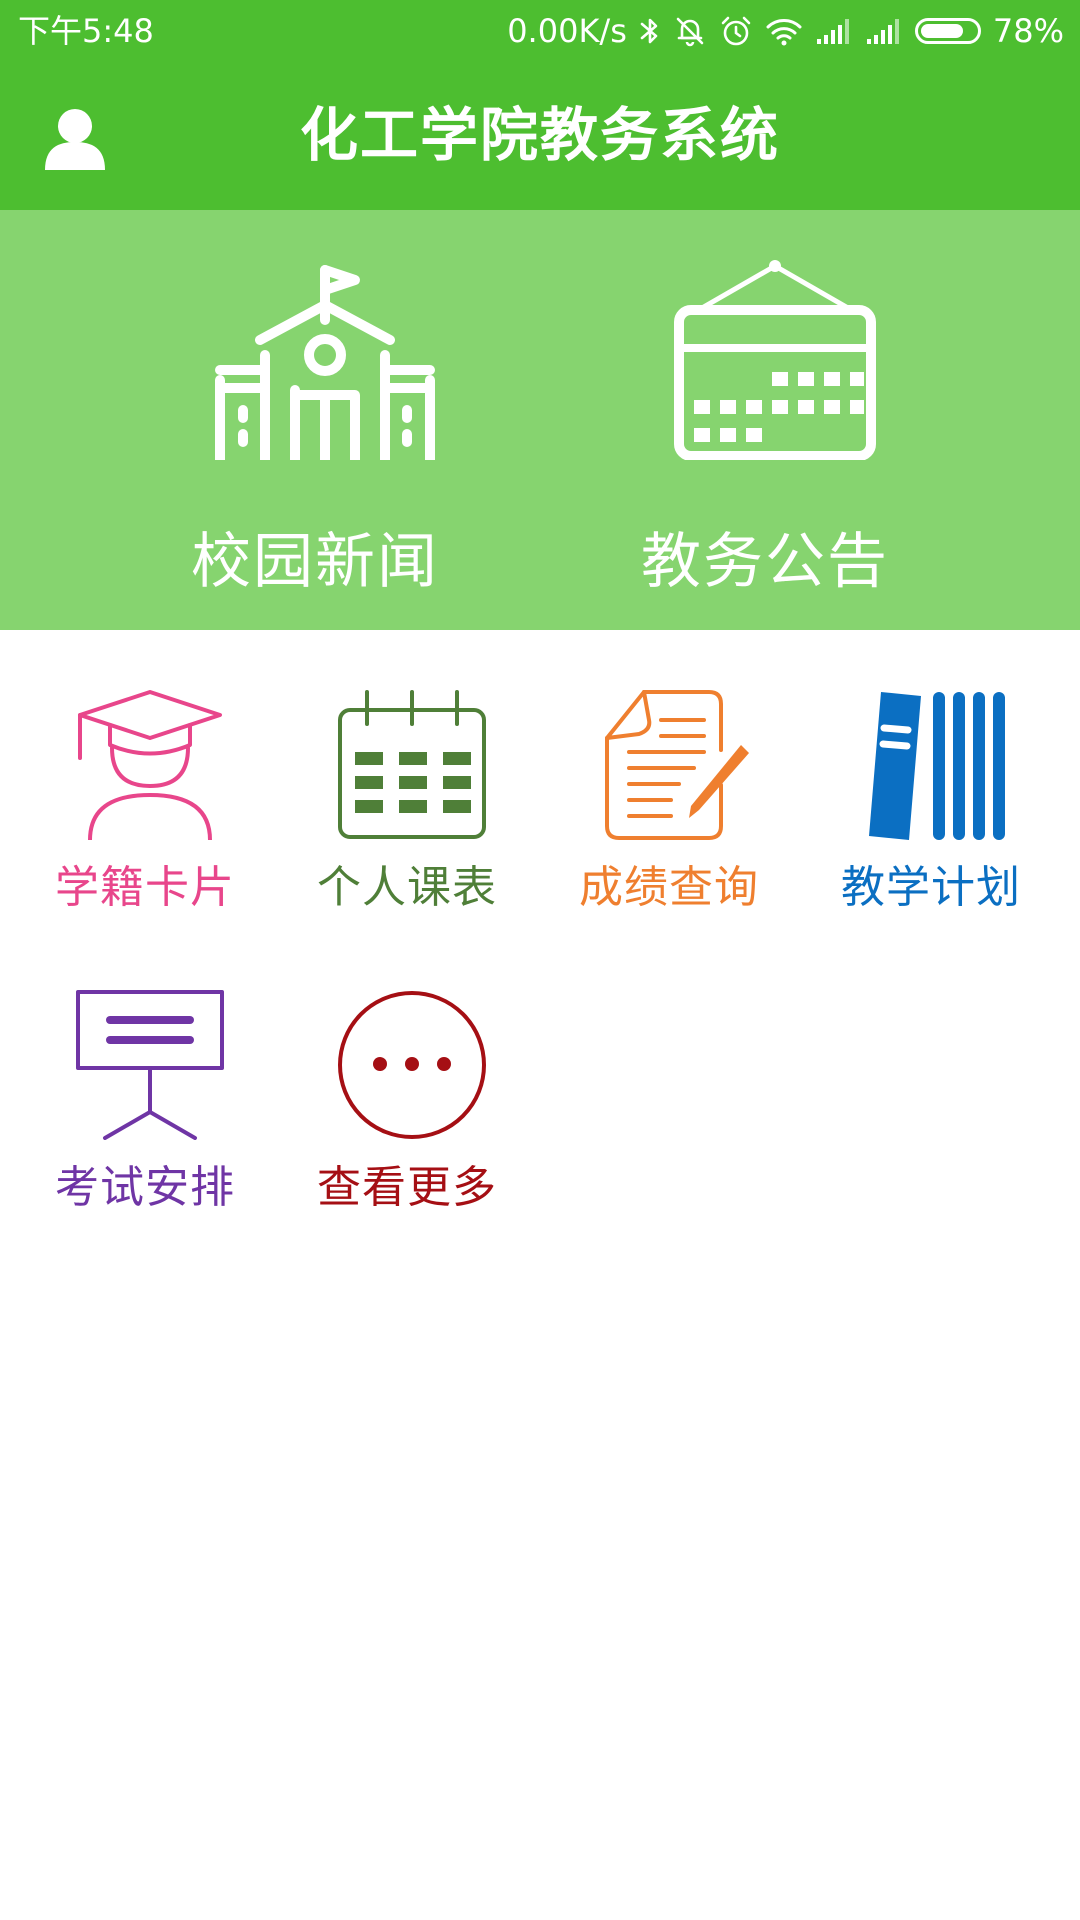  I want to click on status-icons: 0.00K/s 78%, so click(785, 31).